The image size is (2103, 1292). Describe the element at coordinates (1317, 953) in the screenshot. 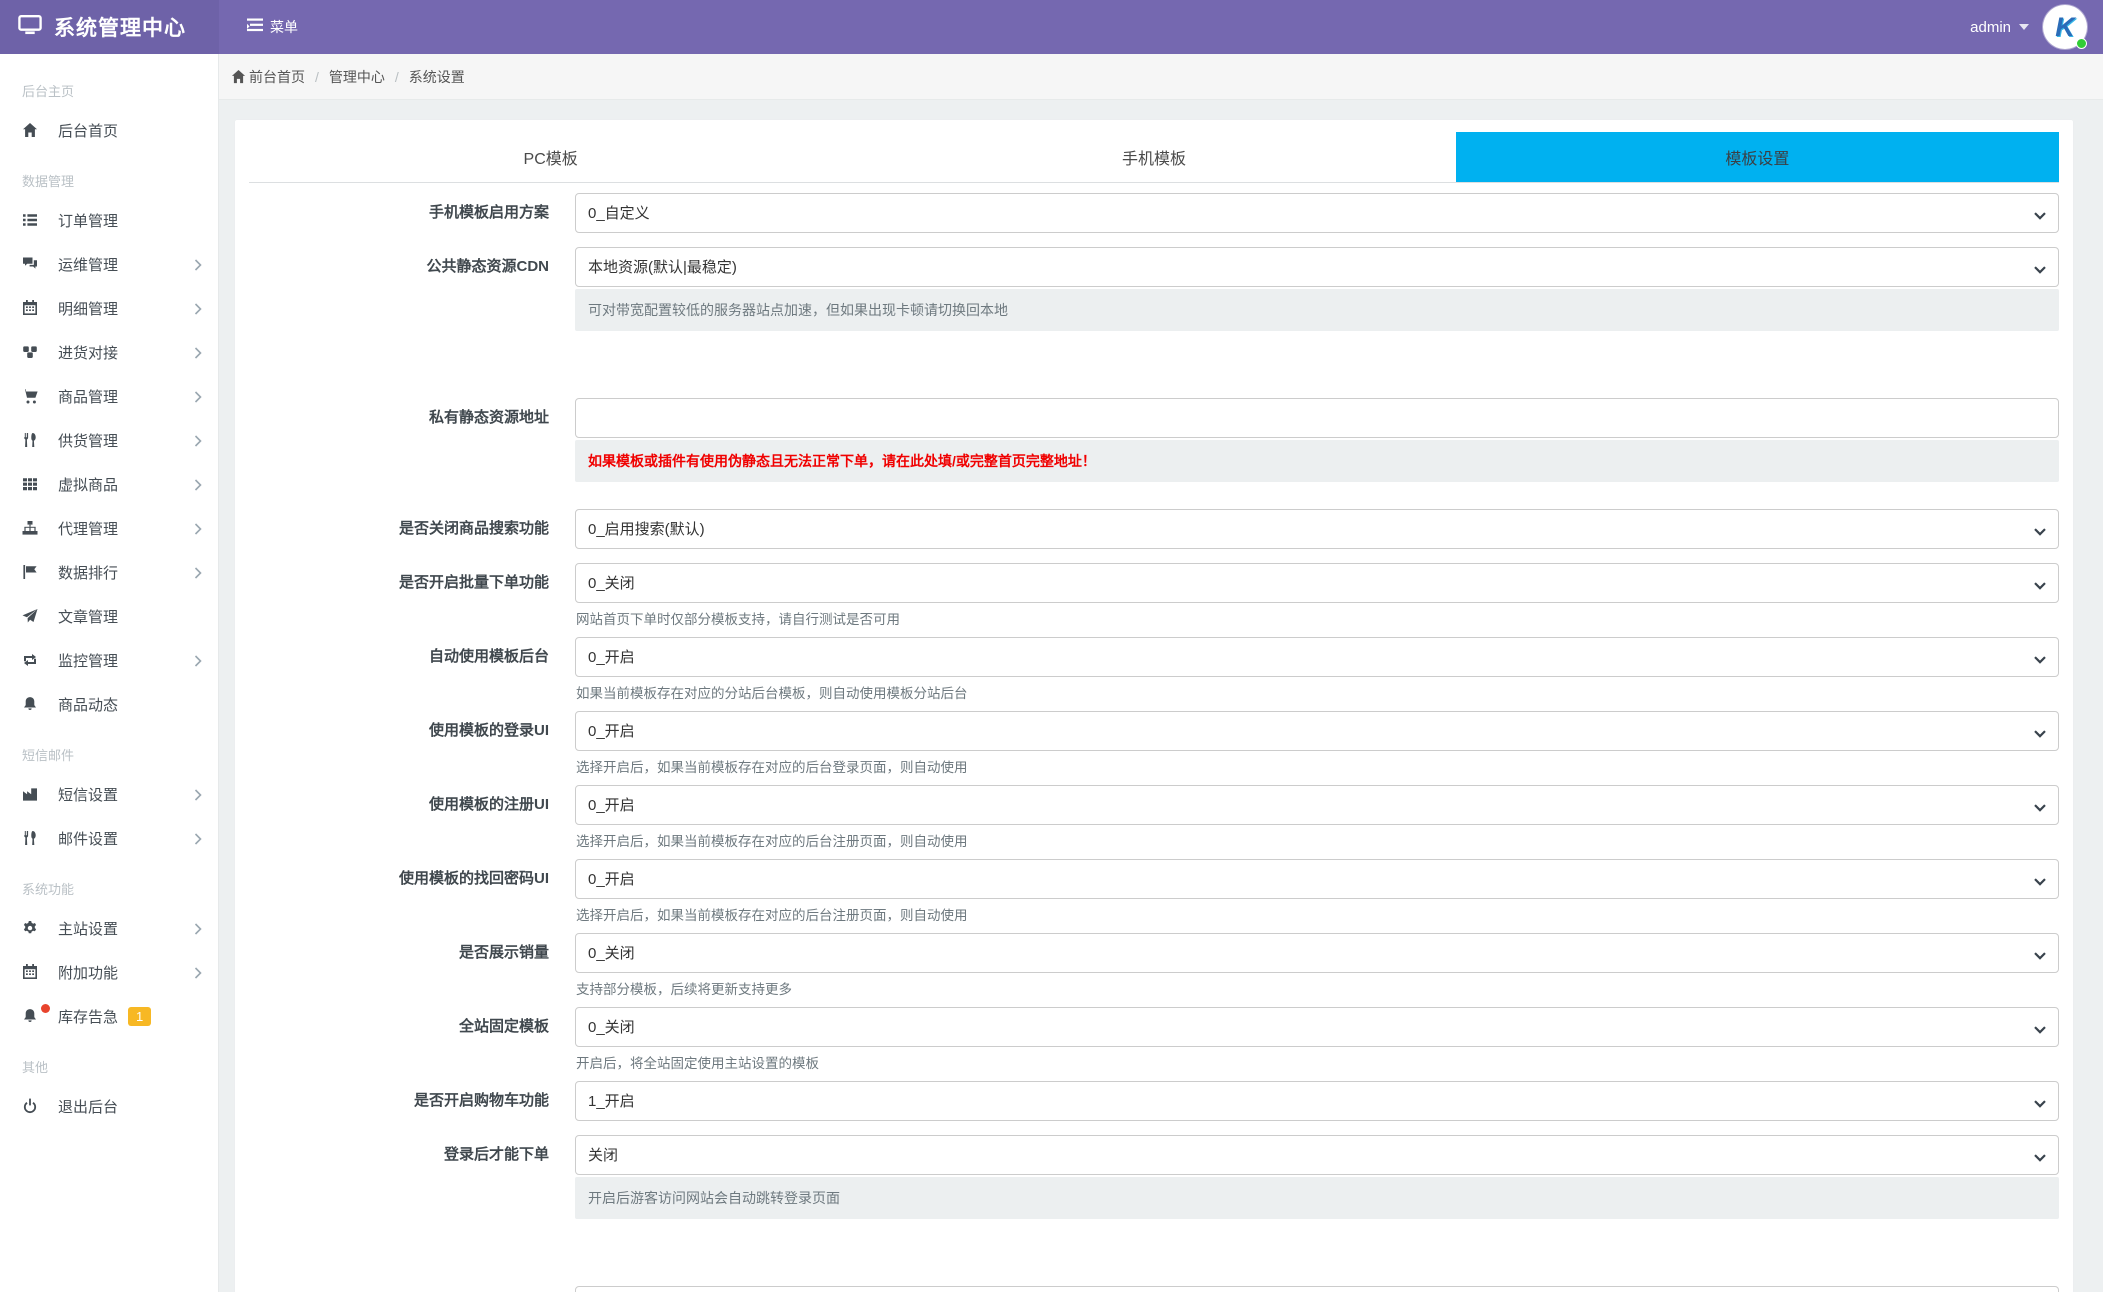

I see `show-sales-select: 0_关闭` at that location.